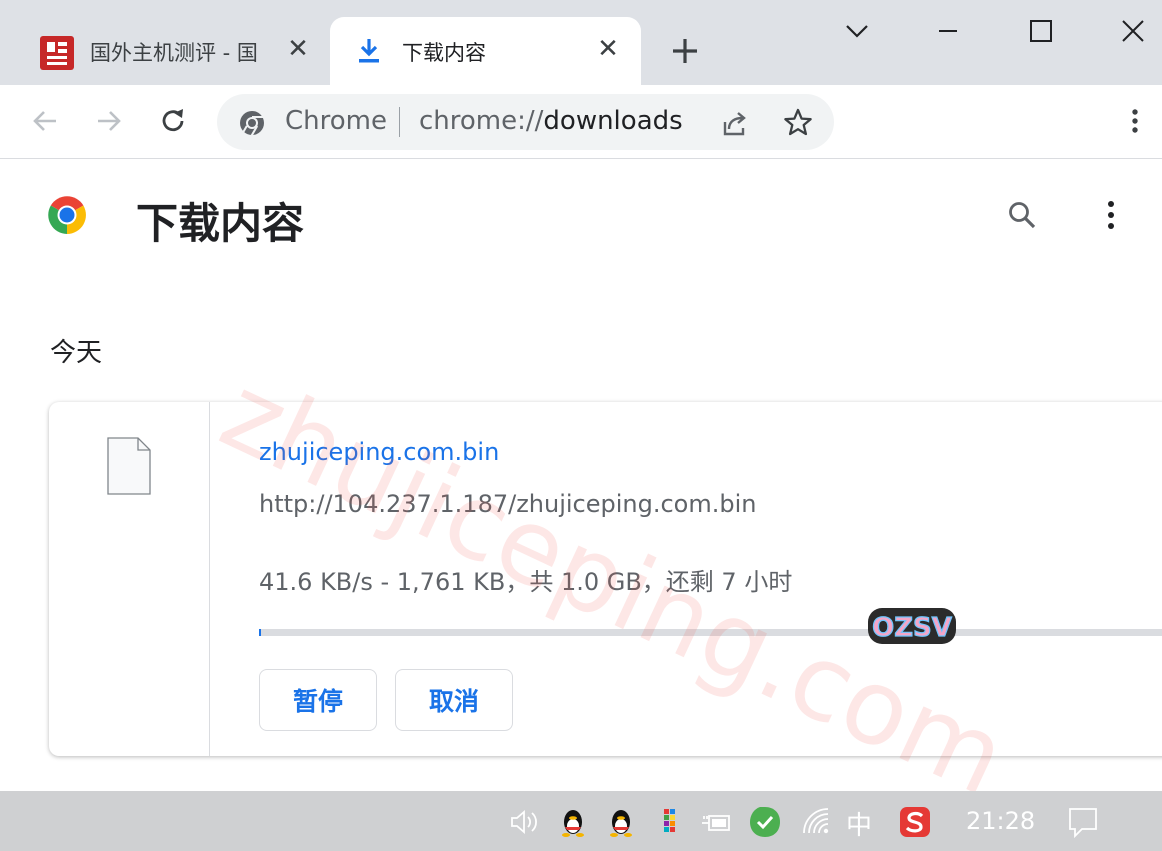  What do you see at coordinates (710, 632) in the screenshot?
I see `download-progress-bar` at bounding box center [710, 632].